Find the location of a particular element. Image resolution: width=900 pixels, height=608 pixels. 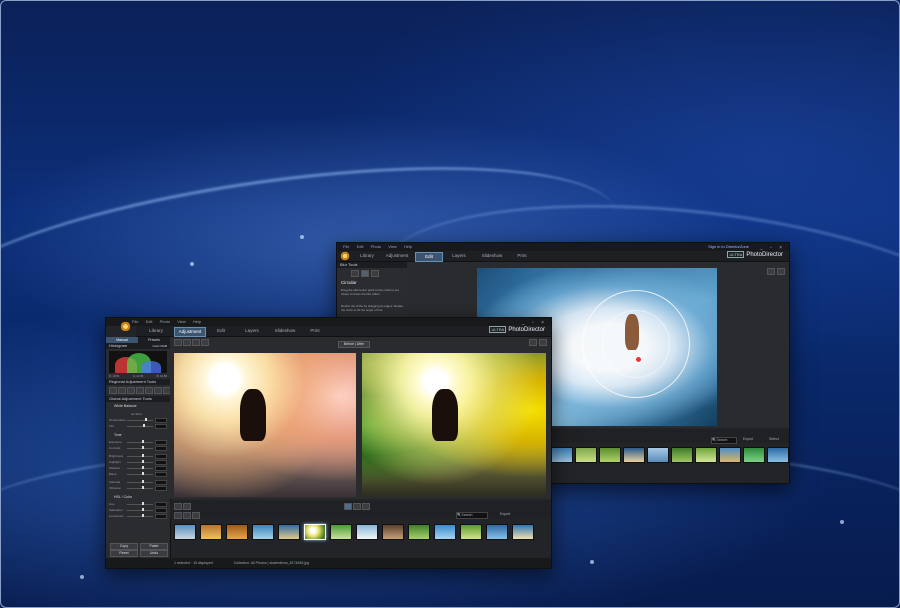

temperature-slider: Temperature is located at coordinates (138, 420).